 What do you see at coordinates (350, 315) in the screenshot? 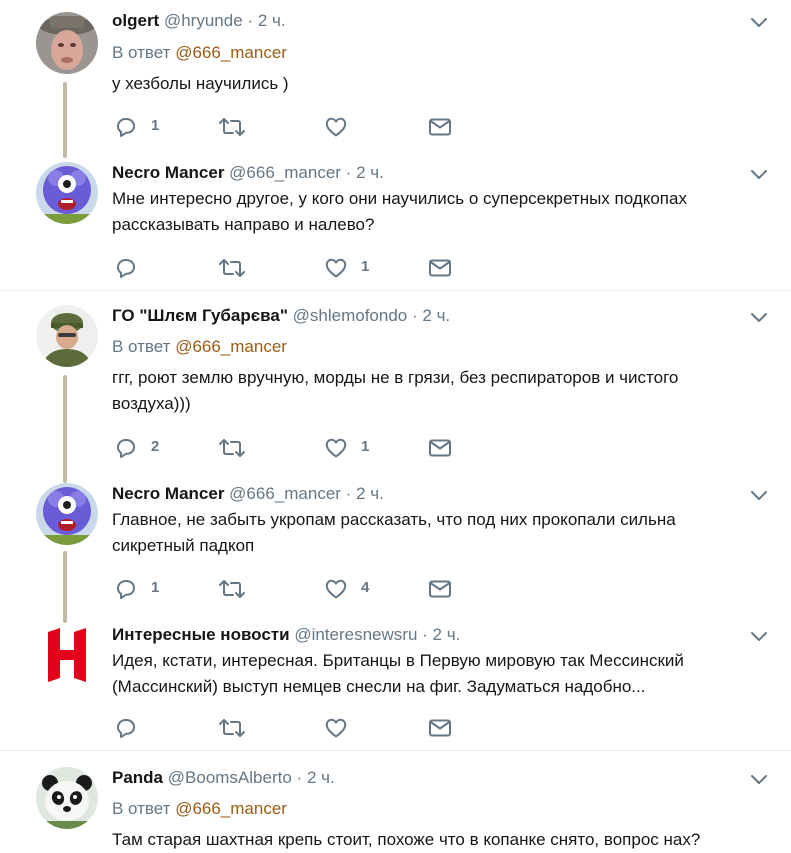
I see `author-handle: @shlemofondo` at bounding box center [350, 315].